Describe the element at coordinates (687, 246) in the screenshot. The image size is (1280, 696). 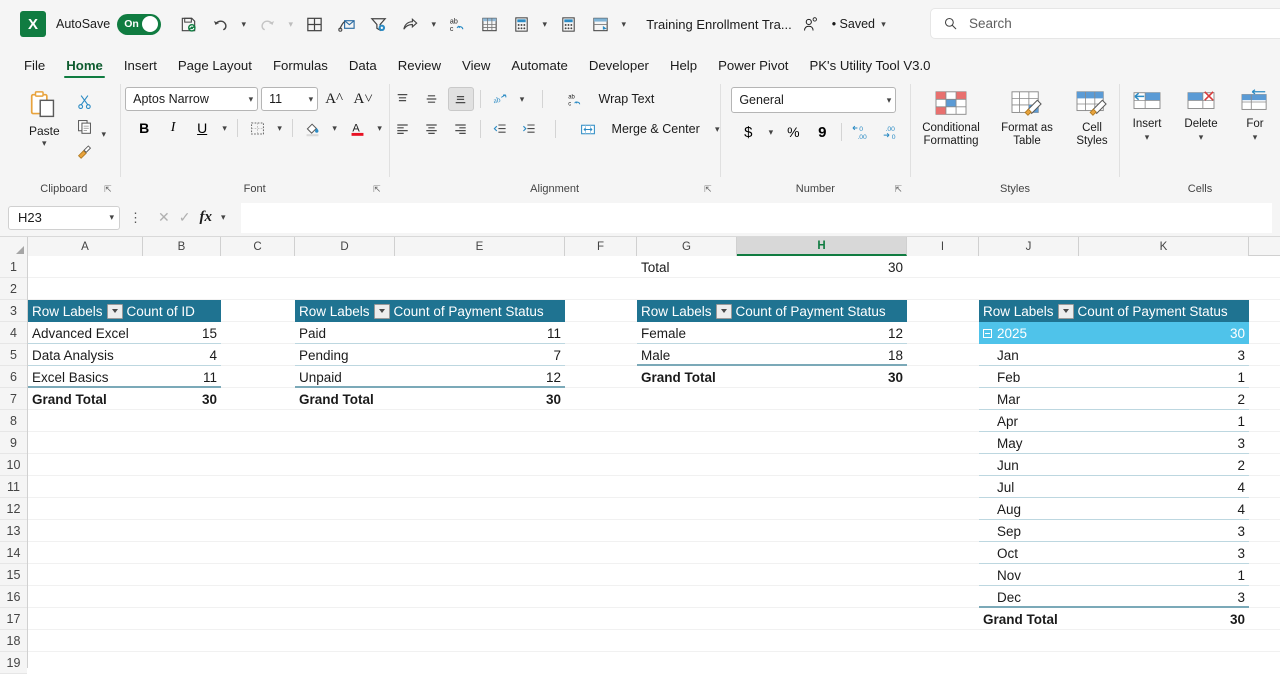
I see `column-header-G: G` at that location.